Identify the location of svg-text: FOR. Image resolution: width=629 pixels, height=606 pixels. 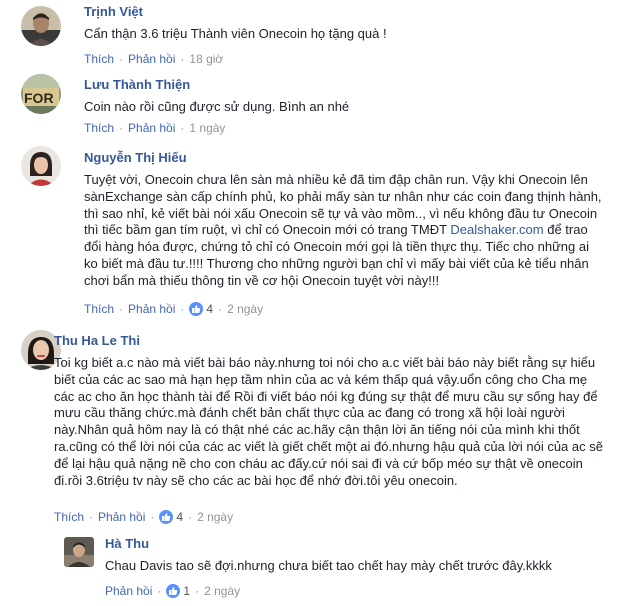
(39, 98).